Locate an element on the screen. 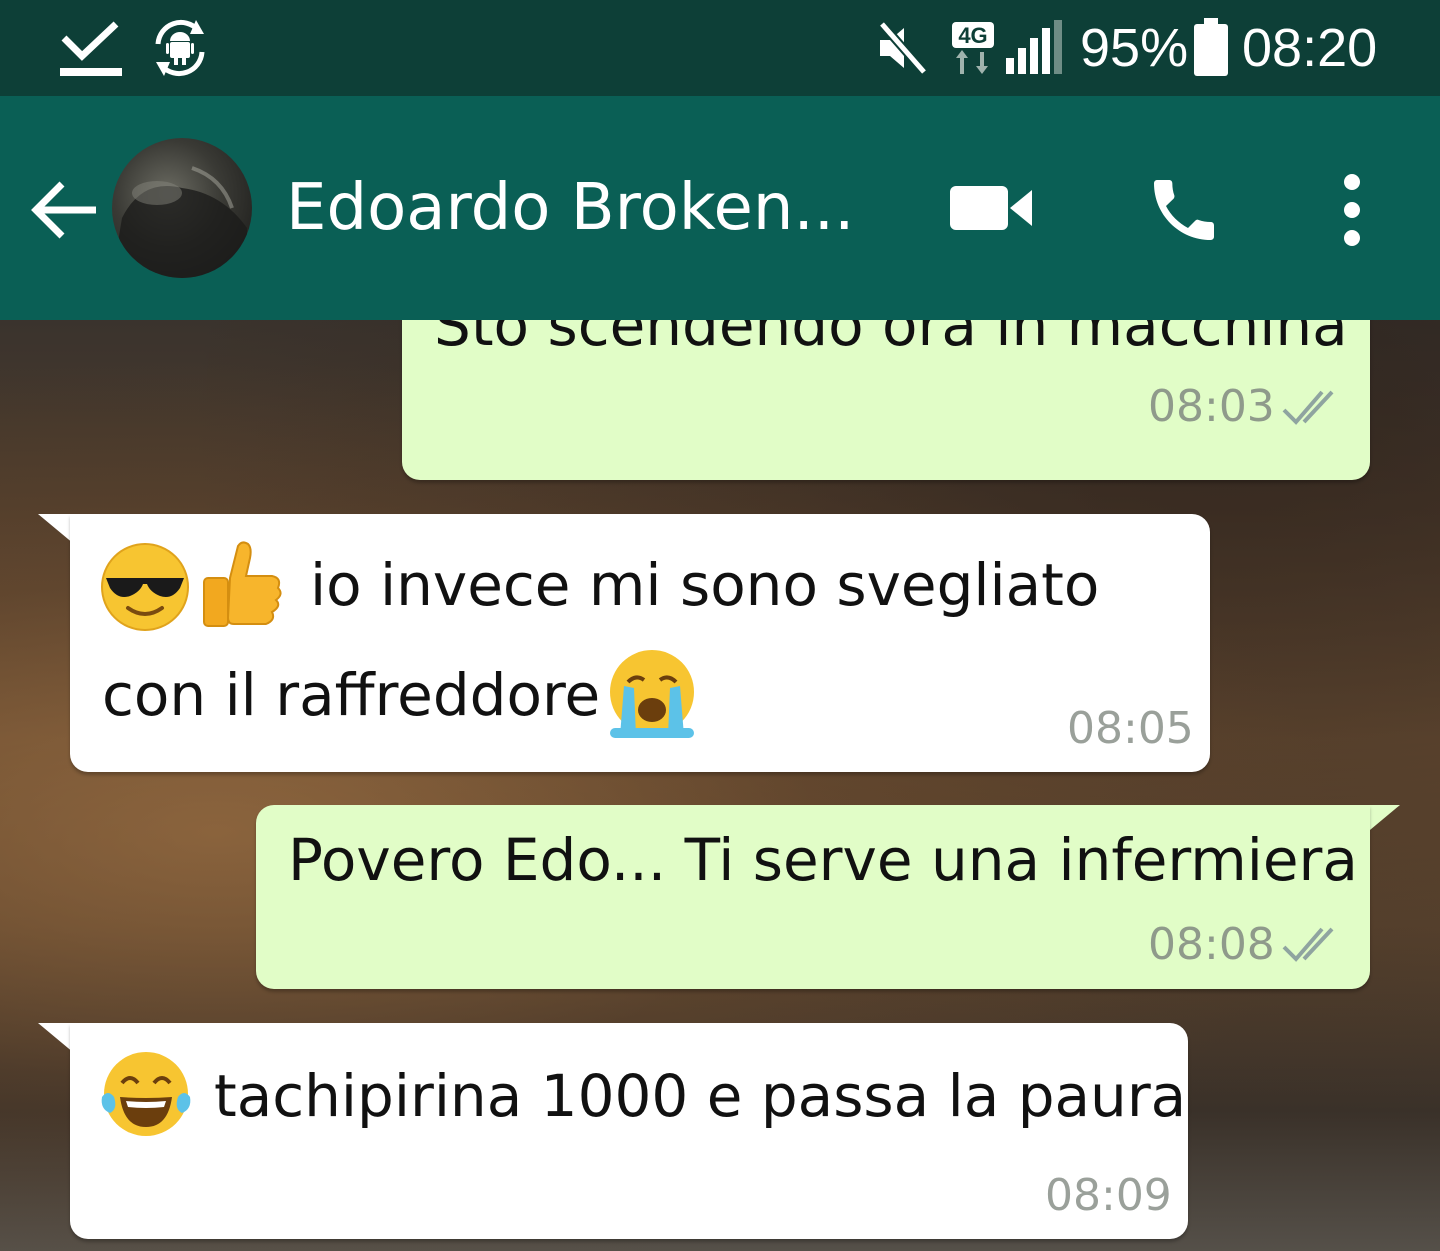 Image resolution: width=1440 pixels, height=1251 pixels. message-time: 08:09 is located at coordinates (1108, 1195).